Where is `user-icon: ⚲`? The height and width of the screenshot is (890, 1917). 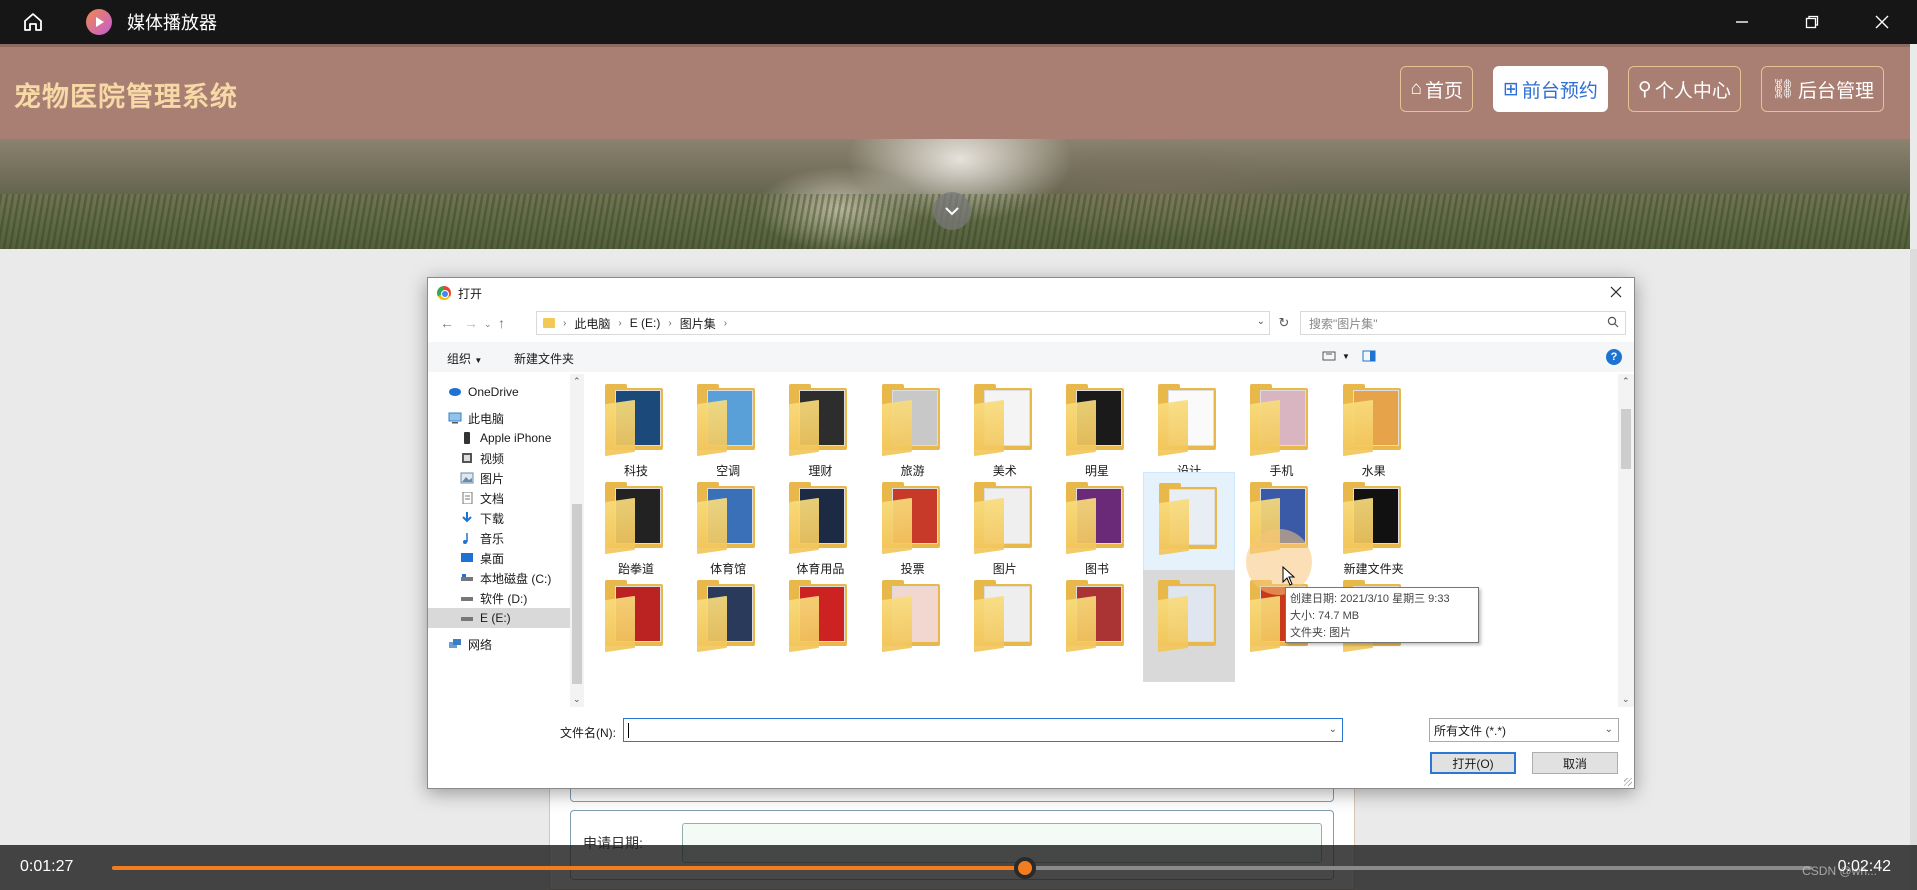
user-icon: ⚲ is located at coordinates (1644, 89).